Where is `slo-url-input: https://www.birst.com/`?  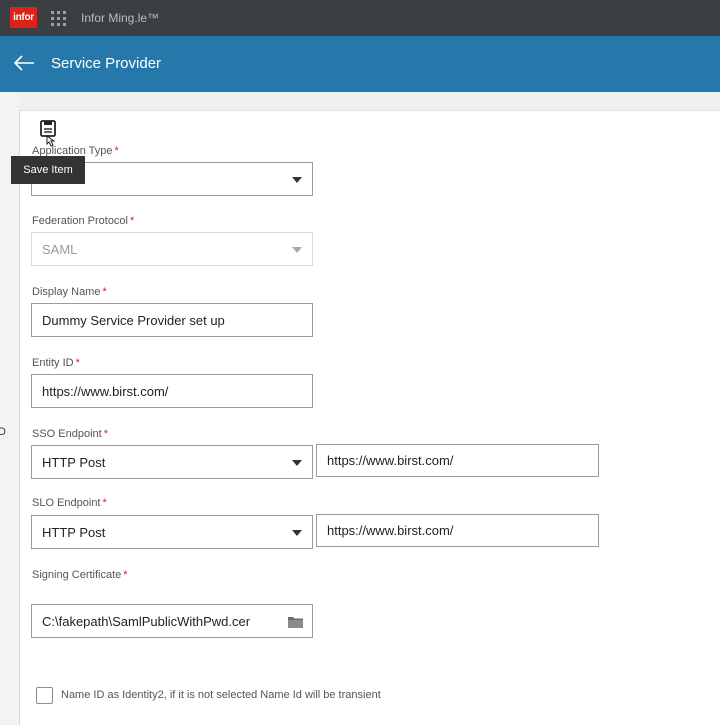
slo-url-input: https://www.birst.com/ is located at coordinates (457, 530).